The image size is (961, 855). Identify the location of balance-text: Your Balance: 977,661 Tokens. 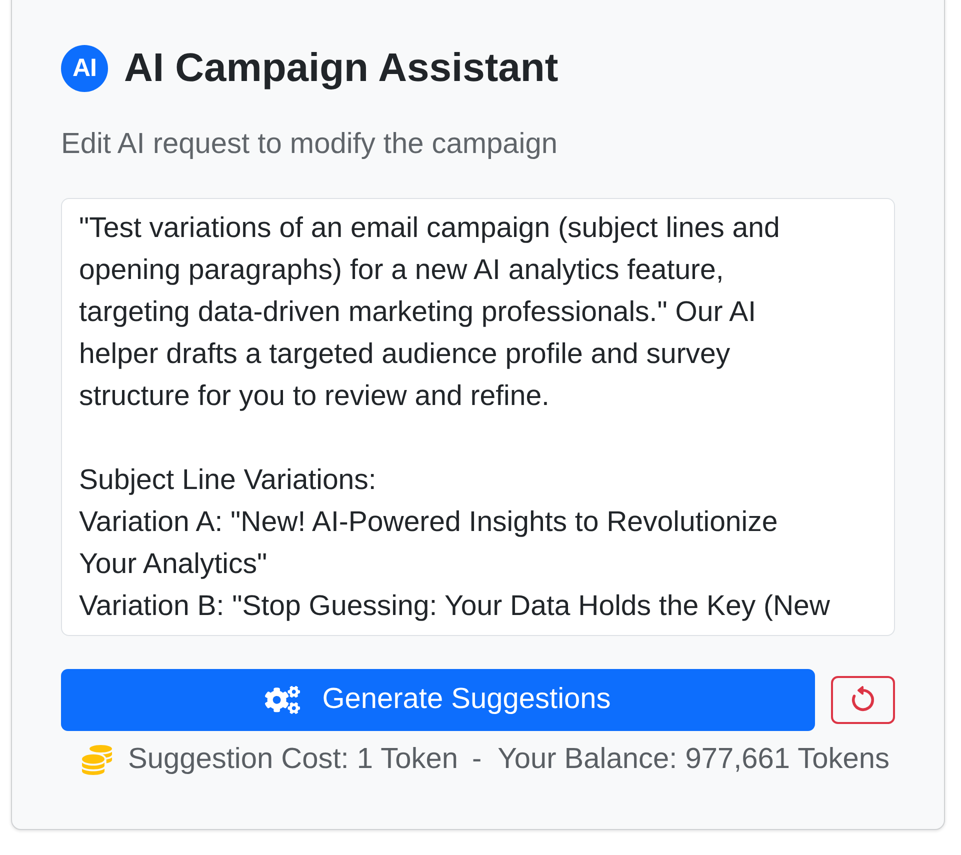
(694, 759).